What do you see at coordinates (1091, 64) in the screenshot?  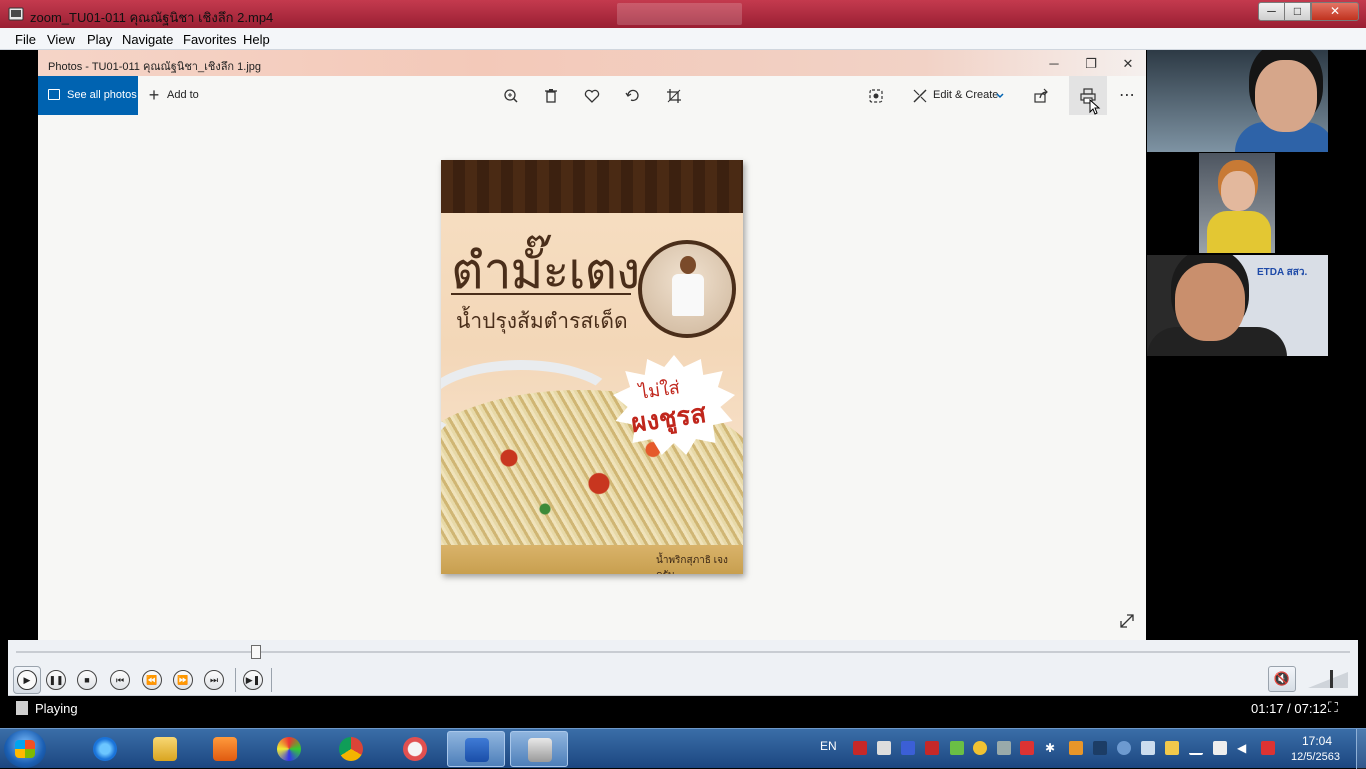 I see `photos-maximize-button: ❐` at bounding box center [1091, 64].